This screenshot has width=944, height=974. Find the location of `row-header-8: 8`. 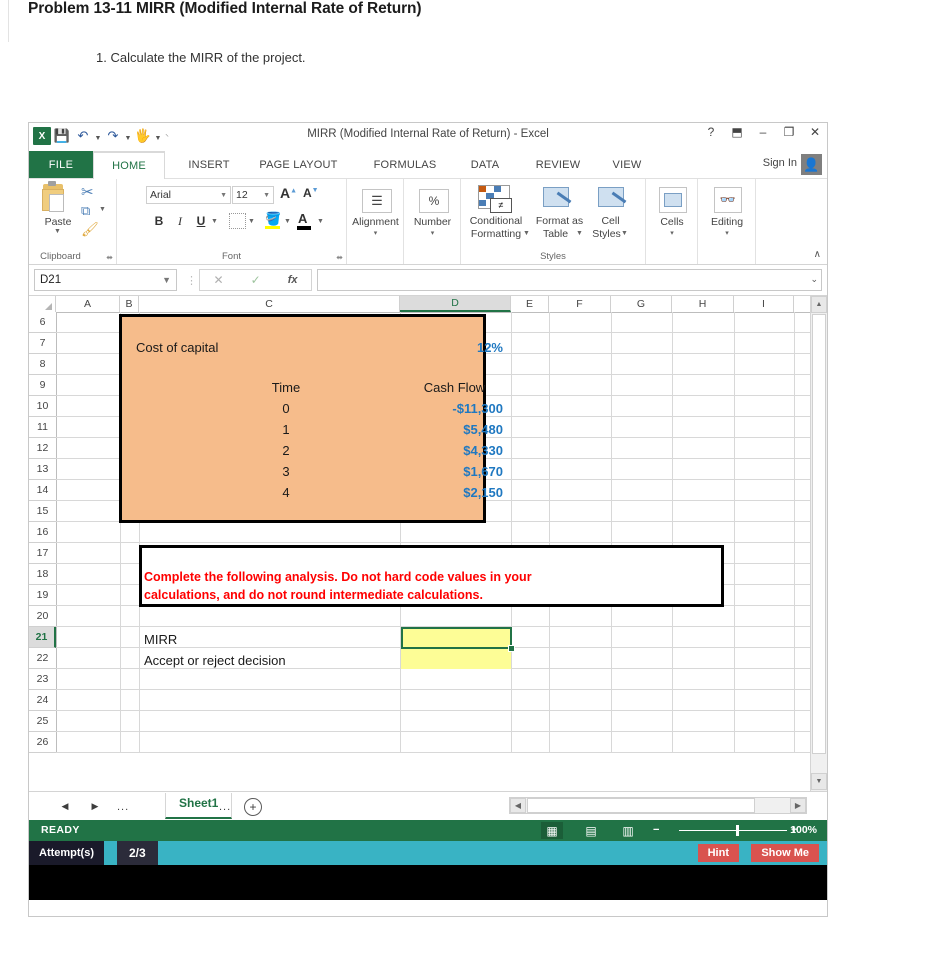

row-header-8: 8 is located at coordinates (42, 364).